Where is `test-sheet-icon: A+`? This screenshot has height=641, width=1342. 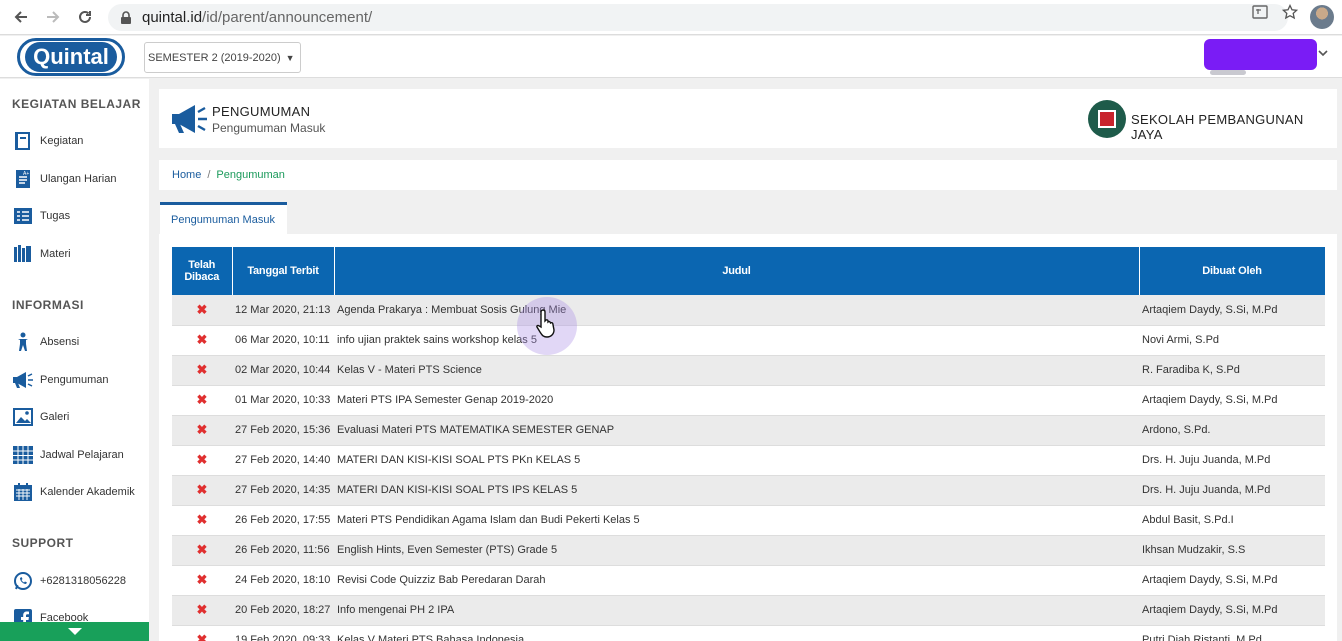
test-sheet-icon: A+ is located at coordinates (23, 179).